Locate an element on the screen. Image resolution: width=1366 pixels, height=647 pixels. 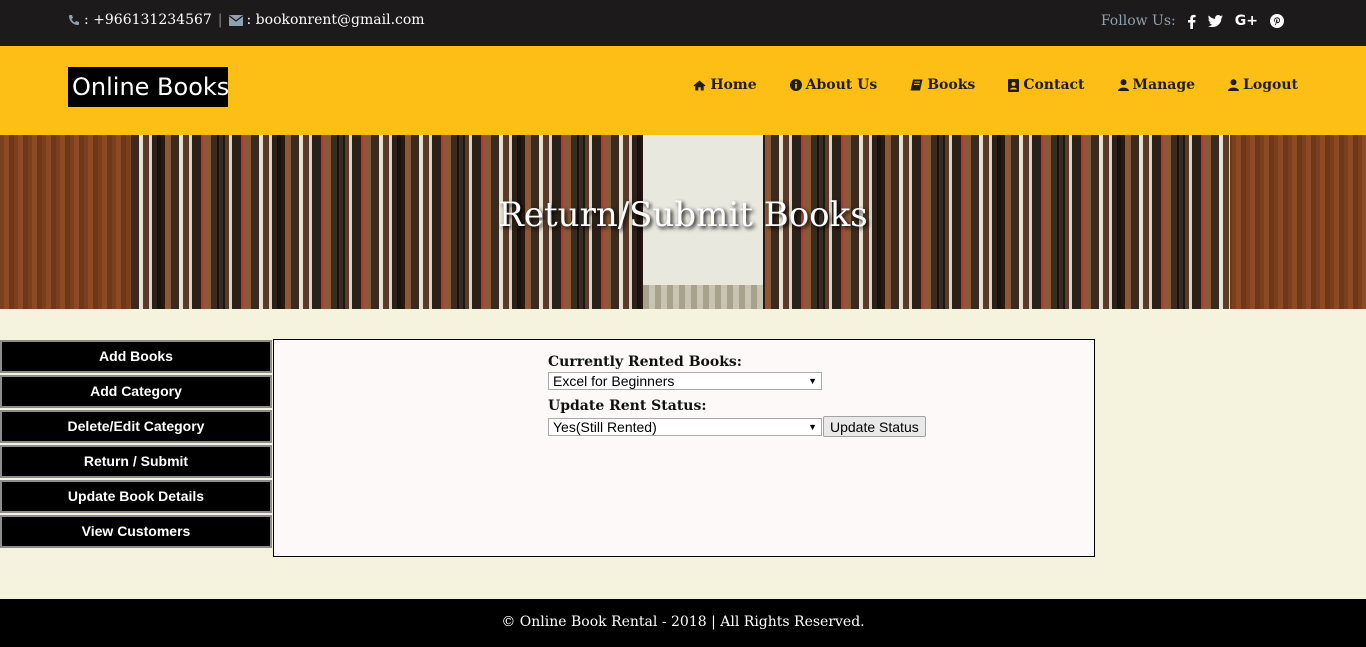
sidebar-item-add-category: Add Category is located at coordinates (136, 391).